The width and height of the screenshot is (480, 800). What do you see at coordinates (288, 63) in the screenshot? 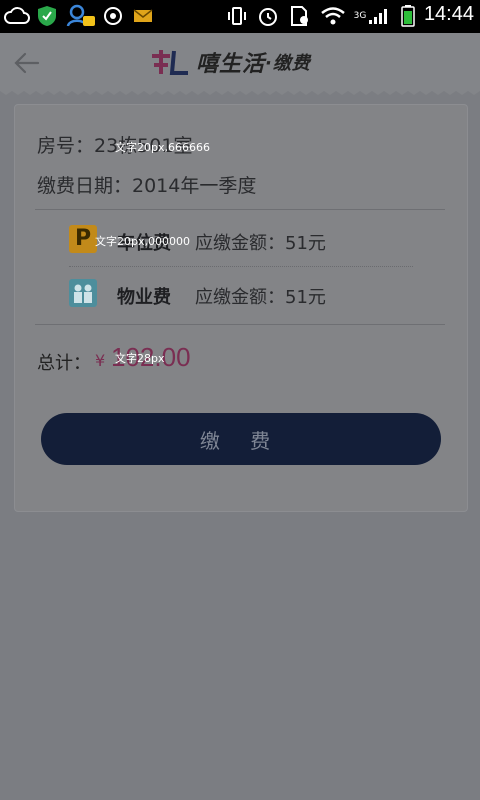
I see `brand-subtitle: ·缴费` at bounding box center [288, 63].